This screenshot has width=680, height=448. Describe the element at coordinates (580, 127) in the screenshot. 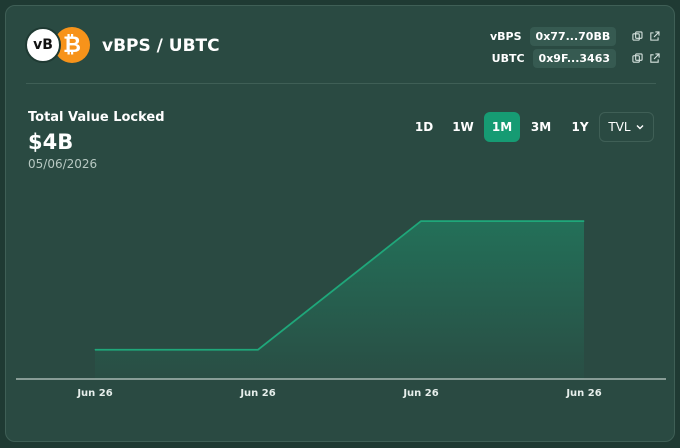

I see `range-tab-1y: 1Y` at that location.